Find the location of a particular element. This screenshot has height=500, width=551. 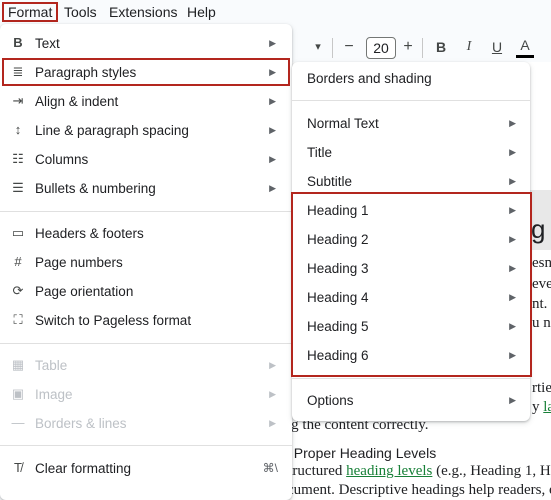

menu-item-align-indent: ⇥ Align & indent ▶ is located at coordinates (146, 101).